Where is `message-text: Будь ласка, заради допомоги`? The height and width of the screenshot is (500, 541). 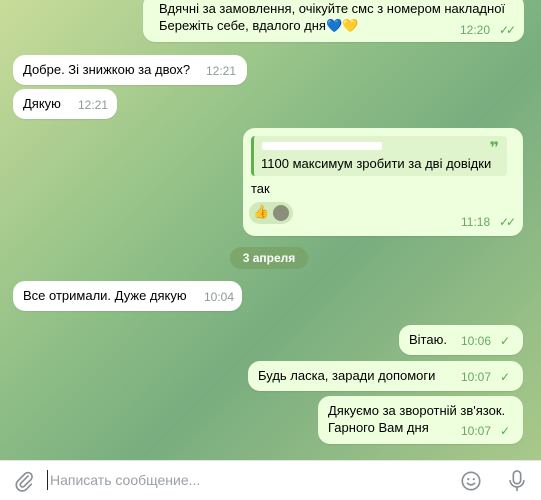 message-text: Будь ласка, заради допомоги is located at coordinates (347, 375).